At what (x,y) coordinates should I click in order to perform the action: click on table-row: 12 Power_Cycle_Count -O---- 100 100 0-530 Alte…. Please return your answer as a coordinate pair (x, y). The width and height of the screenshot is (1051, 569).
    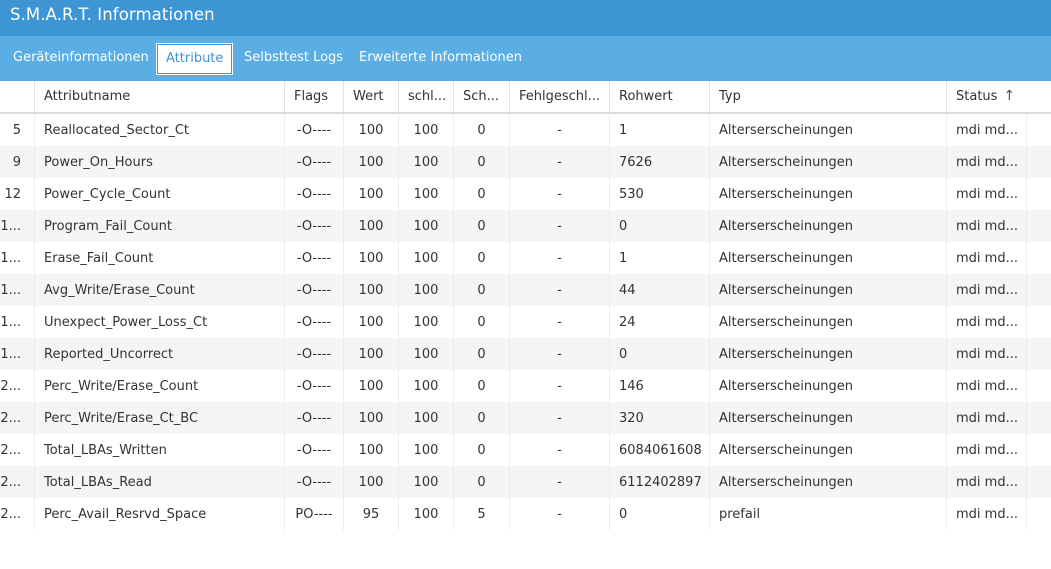
    Looking at the image, I should click on (525, 194).